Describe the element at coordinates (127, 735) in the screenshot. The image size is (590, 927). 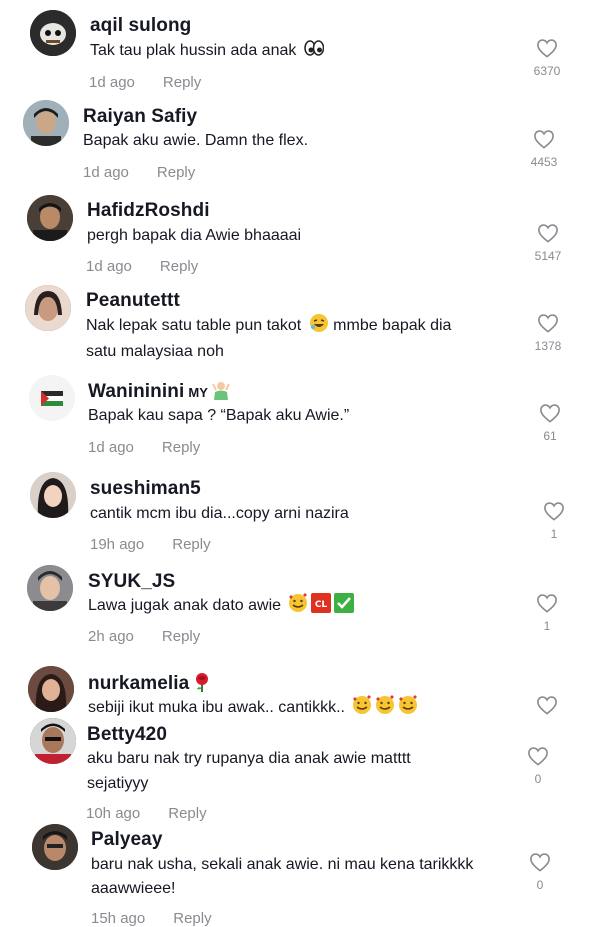
I see `username: Betty420` at that location.